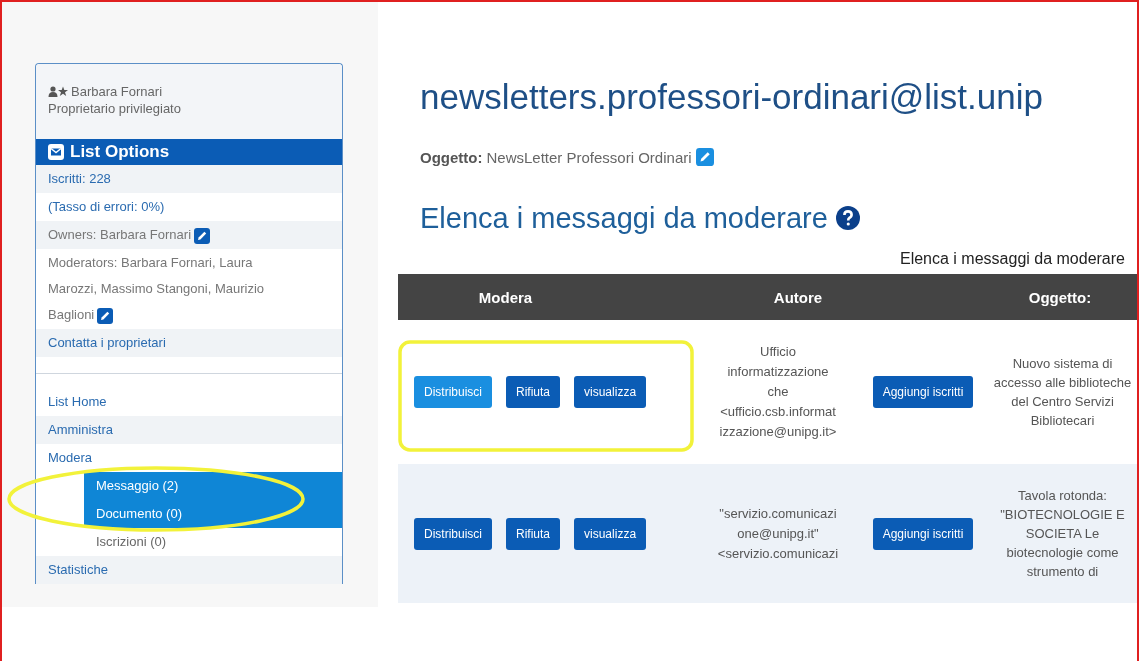 The image size is (1139, 661). What do you see at coordinates (117, 91) in the screenshot?
I see `user-name: Barbara Fornari` at bounding box center [117, 91].